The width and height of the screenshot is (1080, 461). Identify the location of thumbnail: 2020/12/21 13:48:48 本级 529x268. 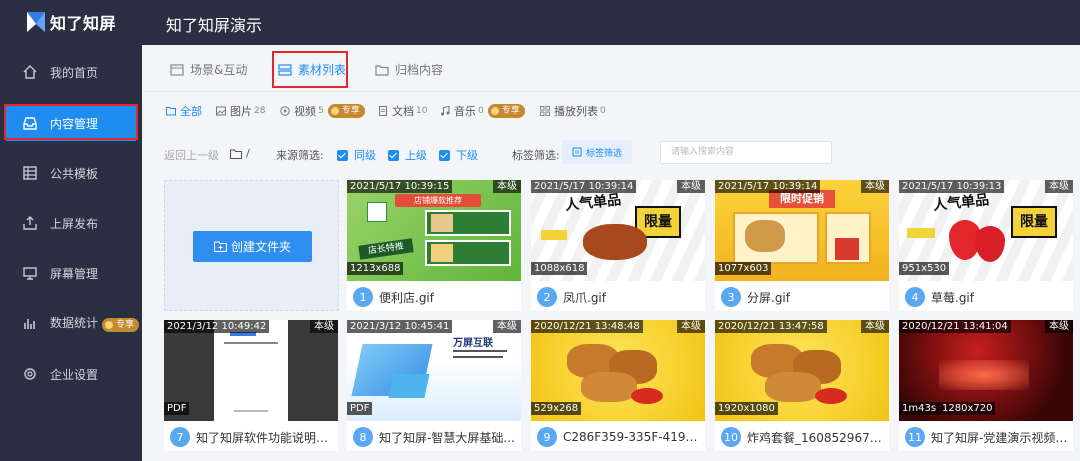
(618, 370).